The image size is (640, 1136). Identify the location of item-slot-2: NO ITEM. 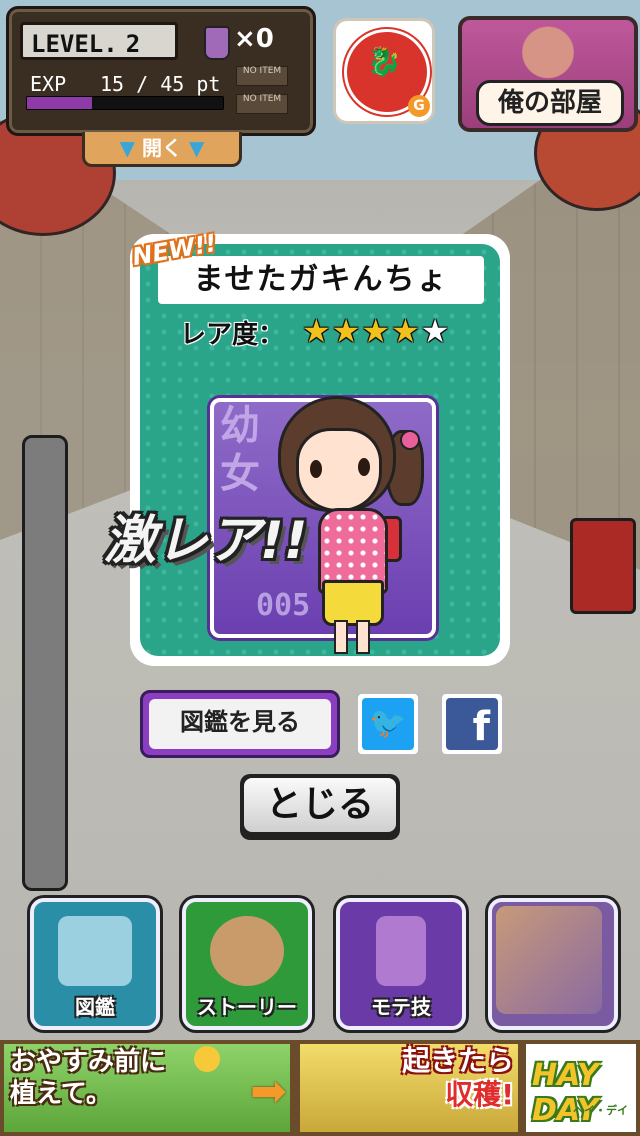
(262, 104).